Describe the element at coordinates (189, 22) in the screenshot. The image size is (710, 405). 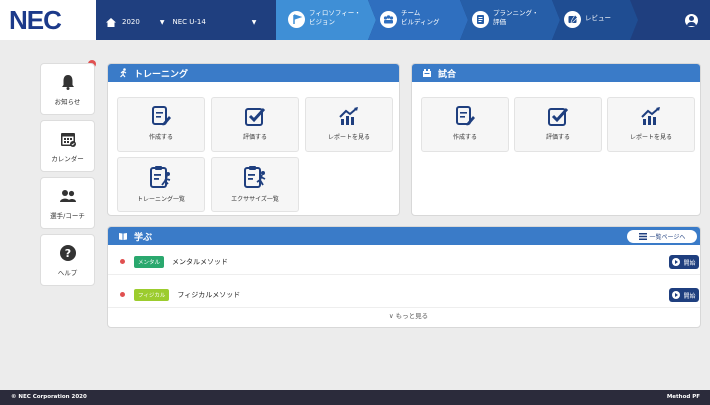
I see `team-value: NEC U-14` at that location.